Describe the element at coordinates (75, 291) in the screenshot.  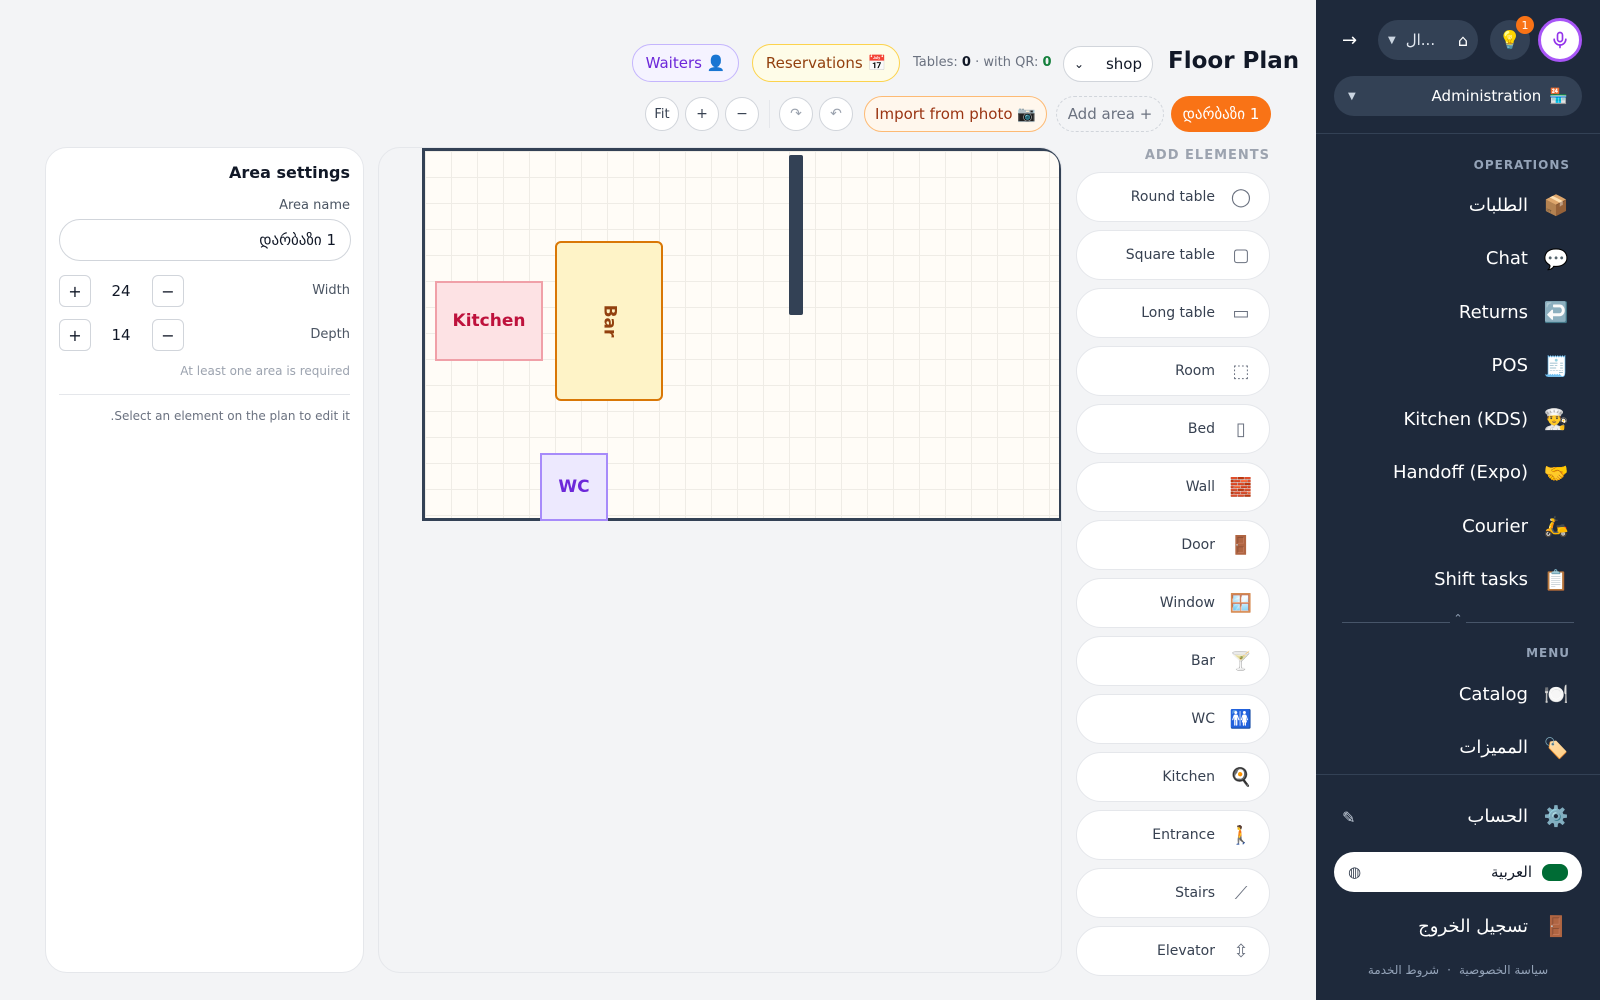
I see `width-plus-button: +` at that location.